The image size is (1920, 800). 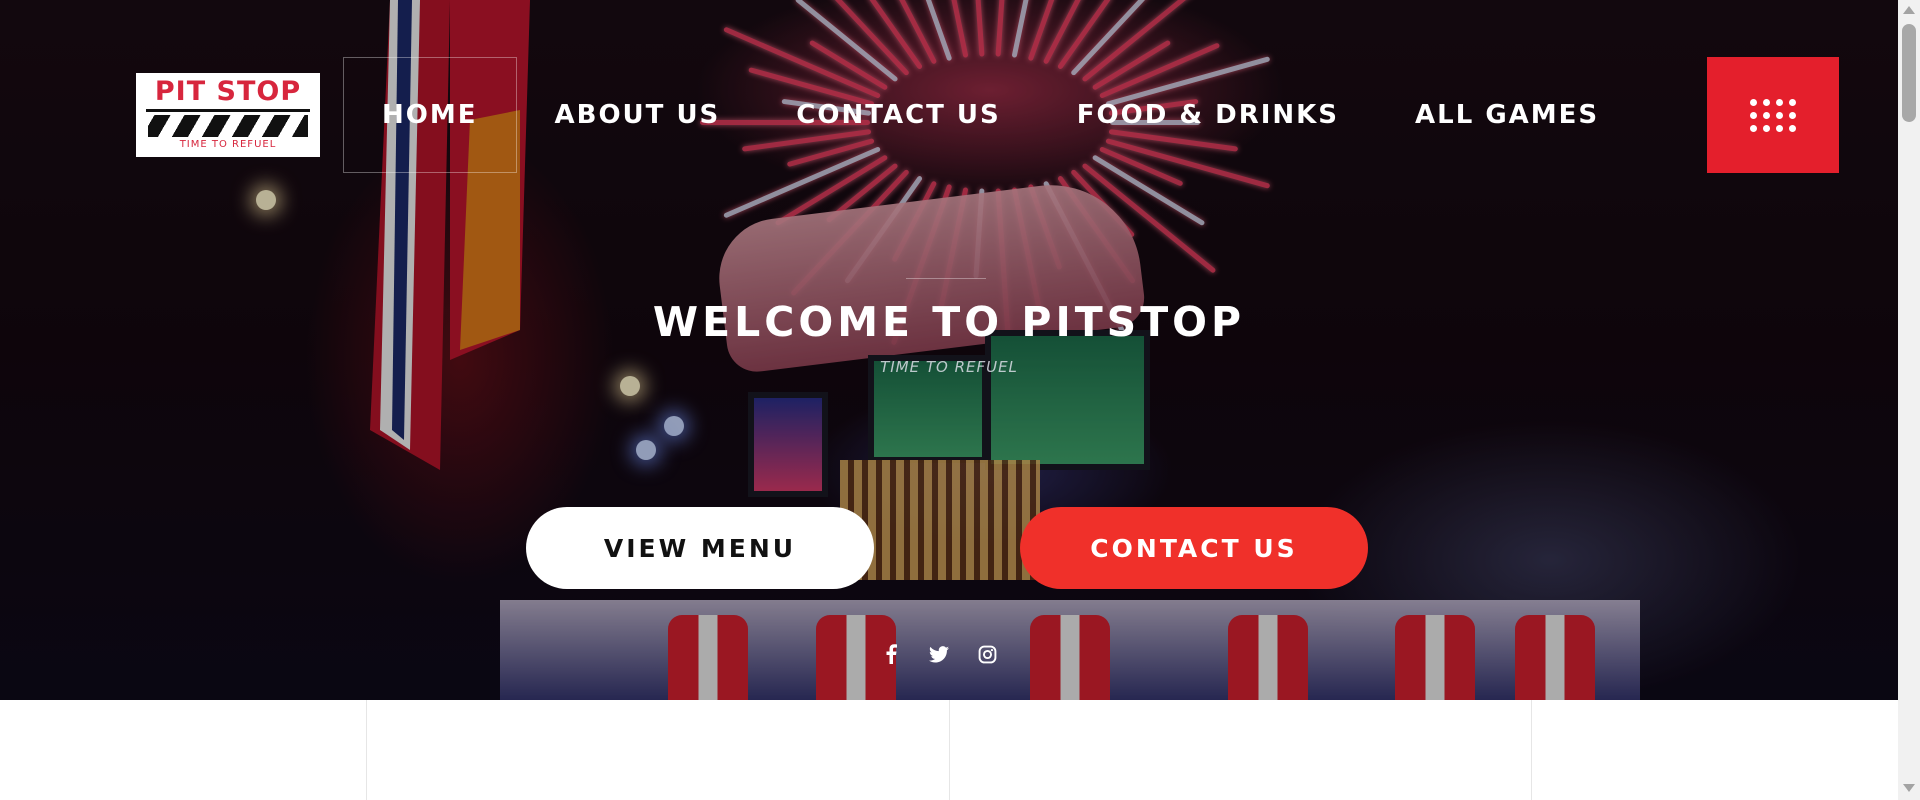 I want to click on page-scrollbar, so click(x=1909, y=400).